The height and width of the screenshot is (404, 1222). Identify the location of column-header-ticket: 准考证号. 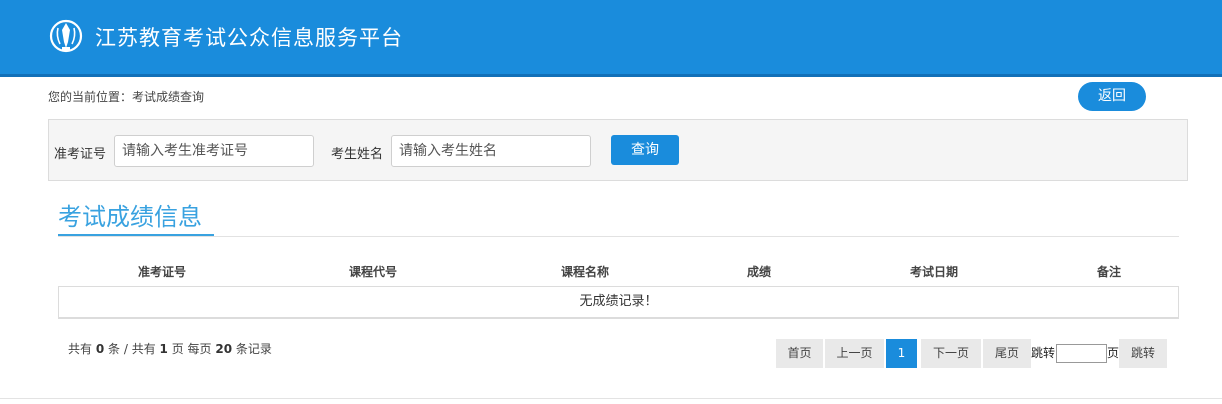
(162, 272).